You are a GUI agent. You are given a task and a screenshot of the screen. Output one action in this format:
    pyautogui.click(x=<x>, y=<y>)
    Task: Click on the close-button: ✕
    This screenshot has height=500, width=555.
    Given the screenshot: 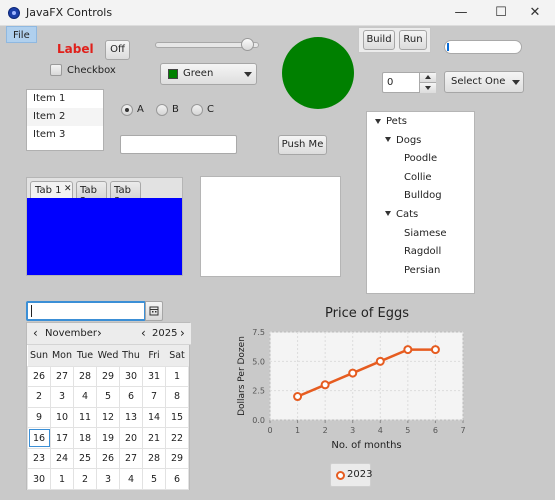 What is the action you would take?
    pyautogui.click(x=535, y=13)
    